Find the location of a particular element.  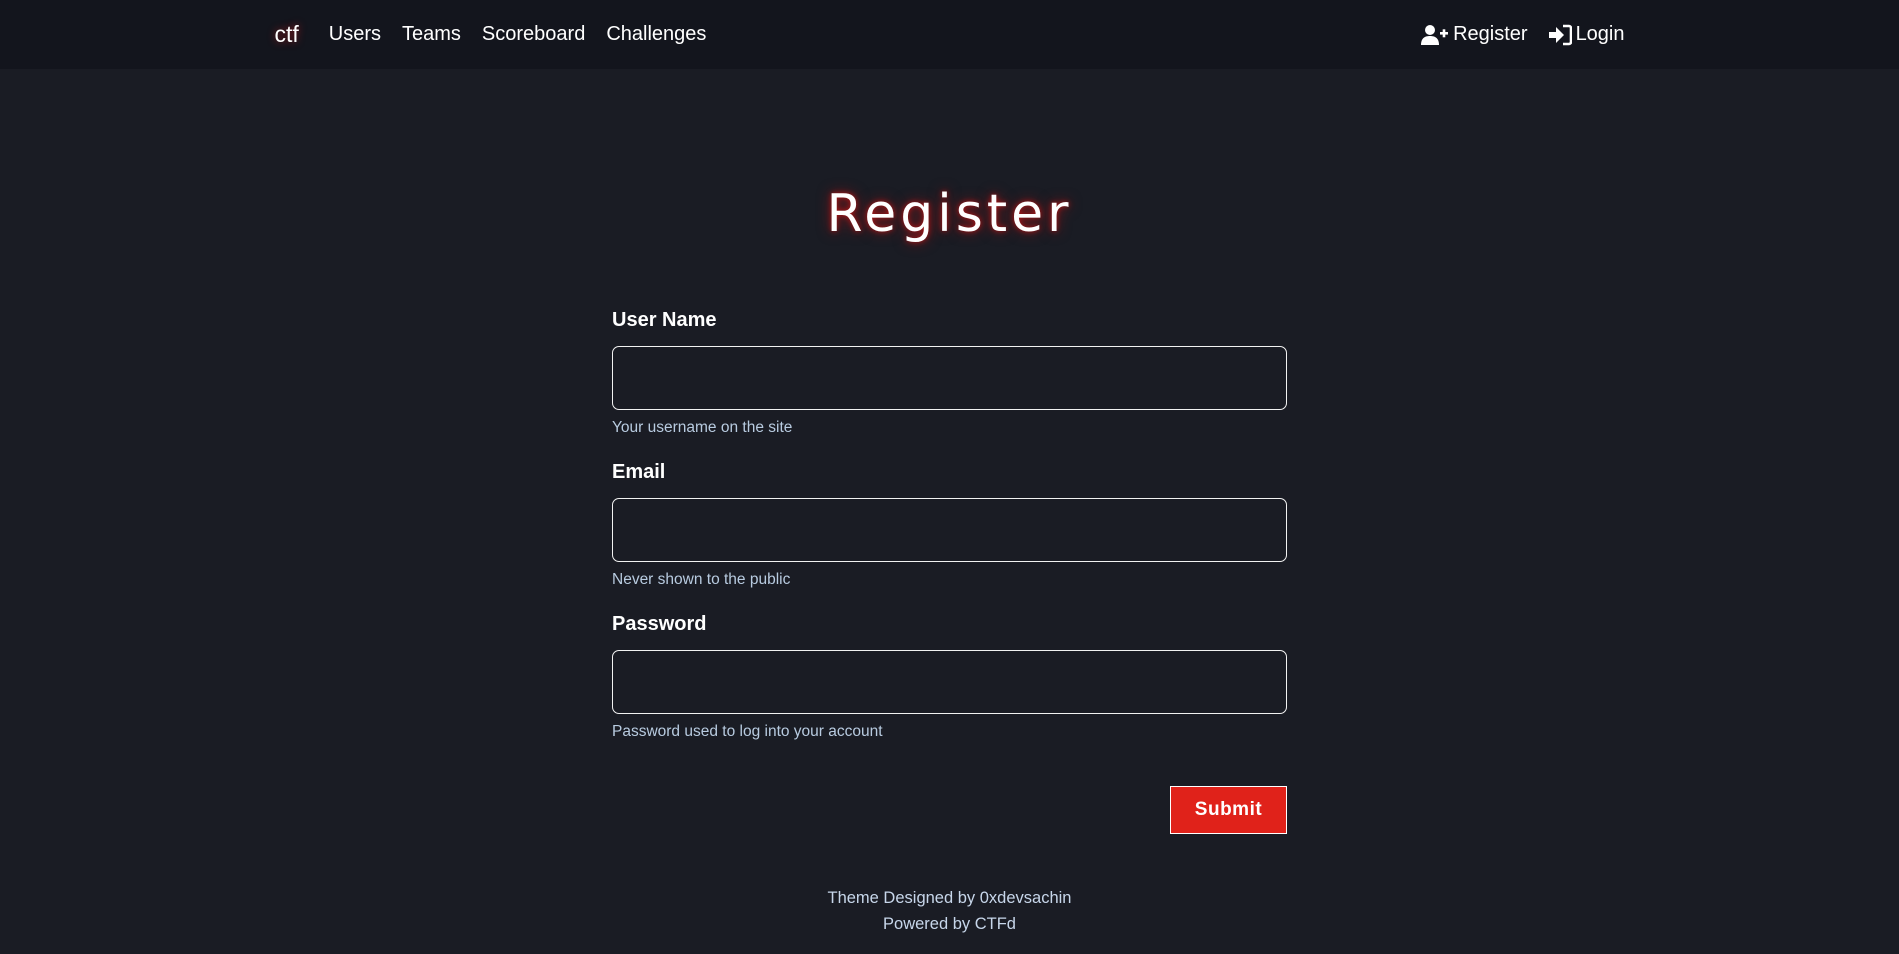

nav-link-teams: Teams is located at coordinates (431, 34).